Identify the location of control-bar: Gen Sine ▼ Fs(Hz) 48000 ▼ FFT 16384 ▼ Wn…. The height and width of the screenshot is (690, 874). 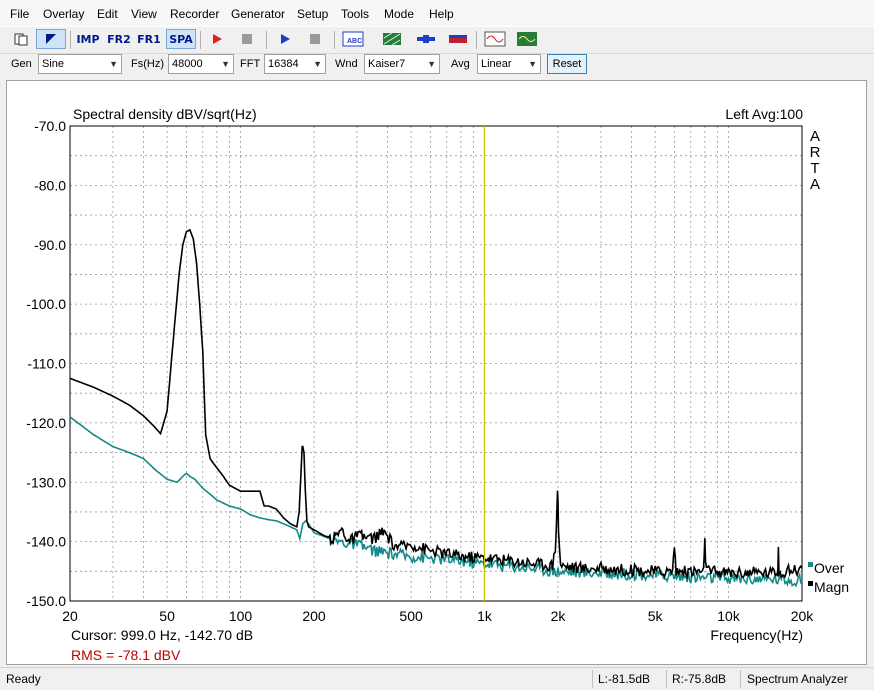
(437, 65).